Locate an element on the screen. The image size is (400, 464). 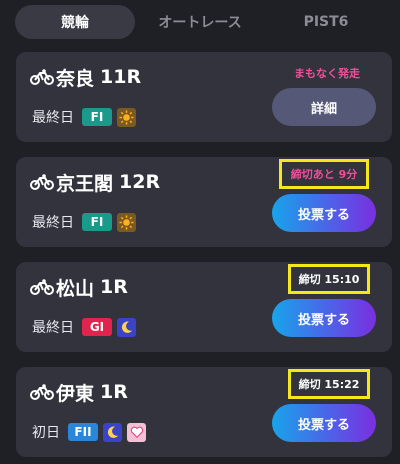
deadline-time: 締切 15:10 is located at coordinates (329, 279).